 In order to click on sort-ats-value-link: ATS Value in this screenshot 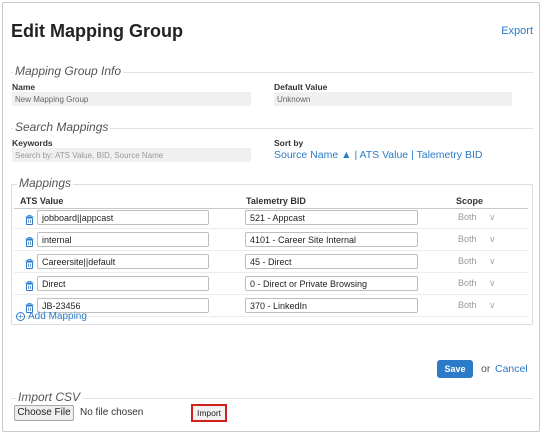, I will do `click(384, 155)`.